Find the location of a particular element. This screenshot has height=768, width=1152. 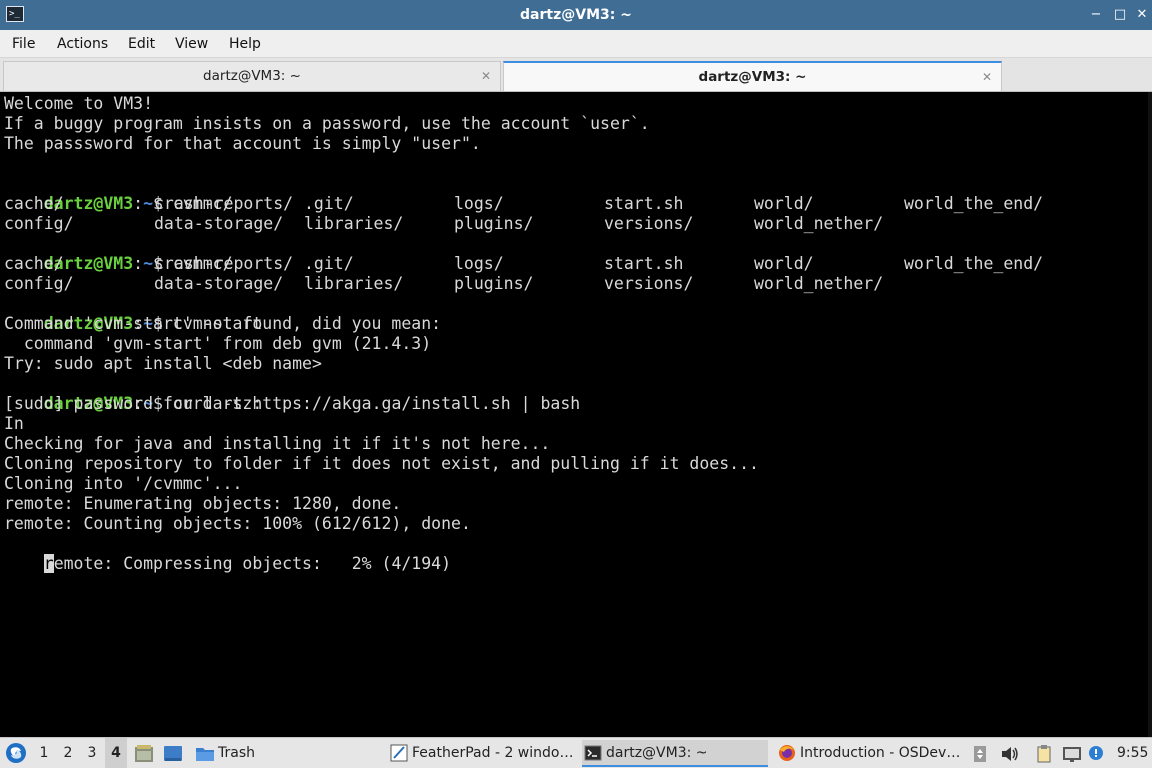

notification-icon is located at coordinates (1097, 753).